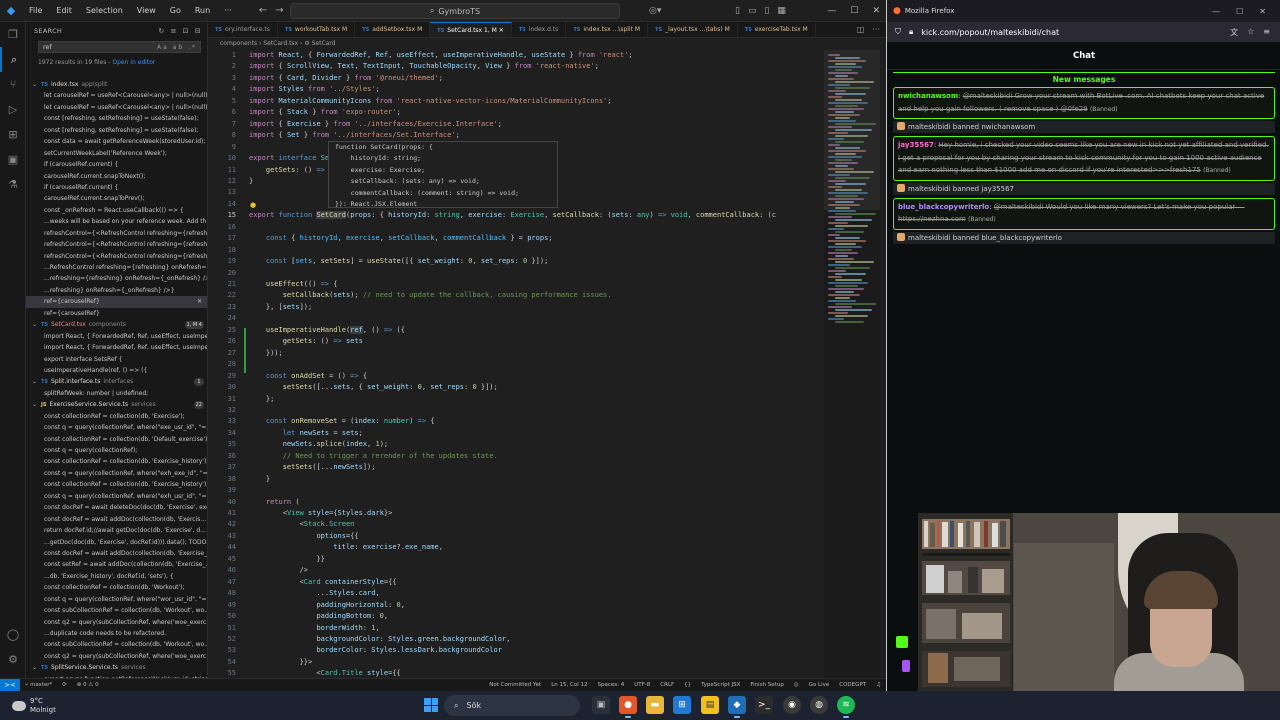  I want to click on menu-selection: Selection, so click(104, 10).